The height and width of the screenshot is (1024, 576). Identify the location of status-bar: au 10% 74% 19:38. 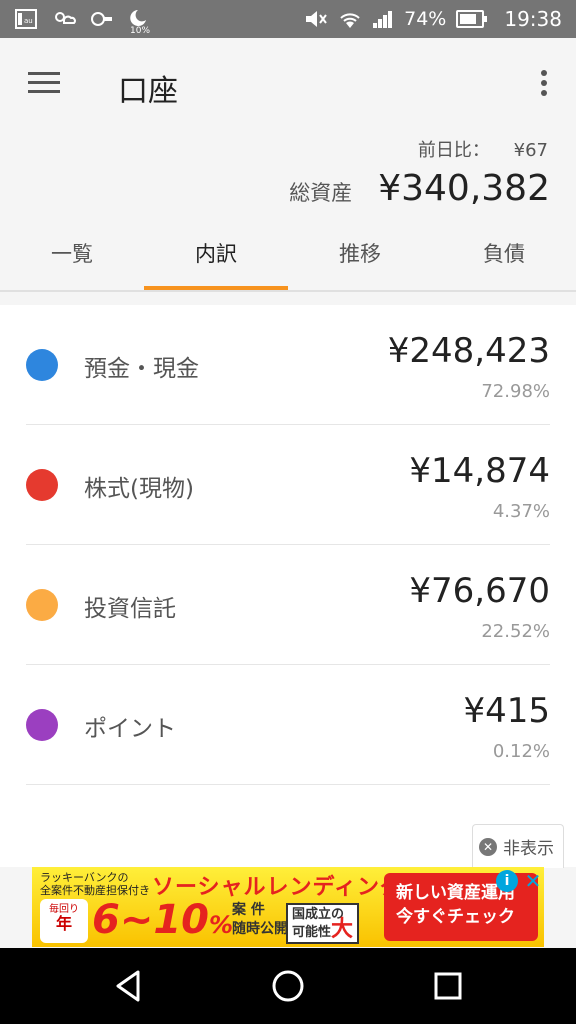
(288, 19).